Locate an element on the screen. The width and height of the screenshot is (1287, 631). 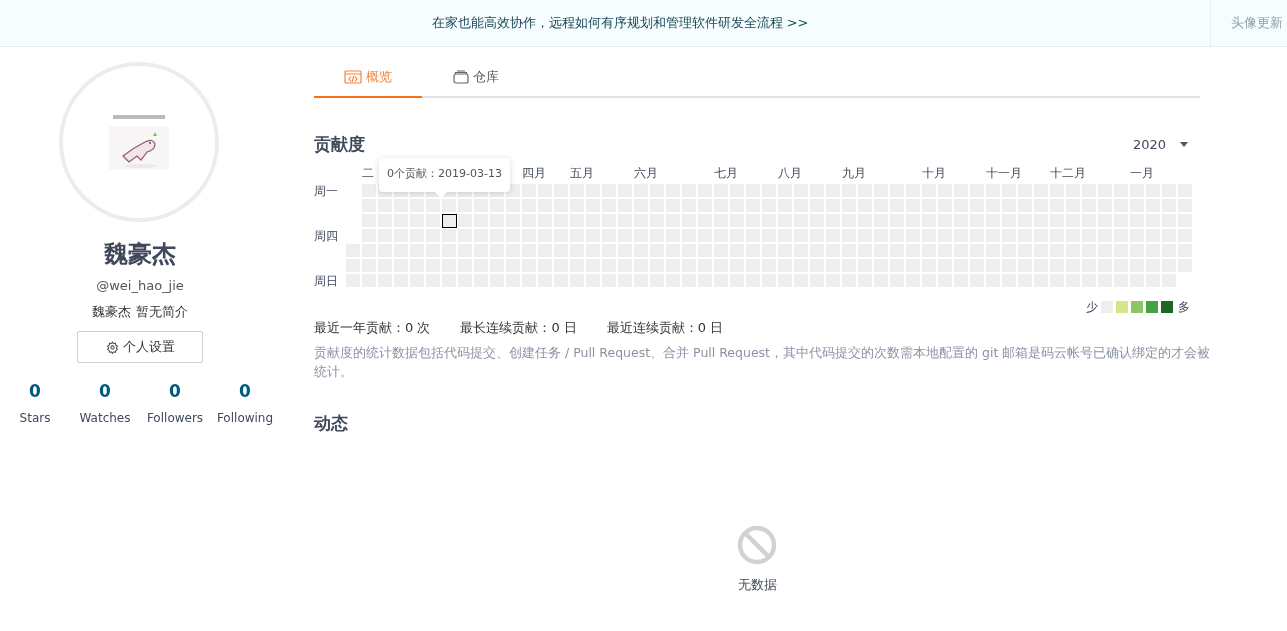
weekday-label: 周日 is located at coordinates (326, 281).